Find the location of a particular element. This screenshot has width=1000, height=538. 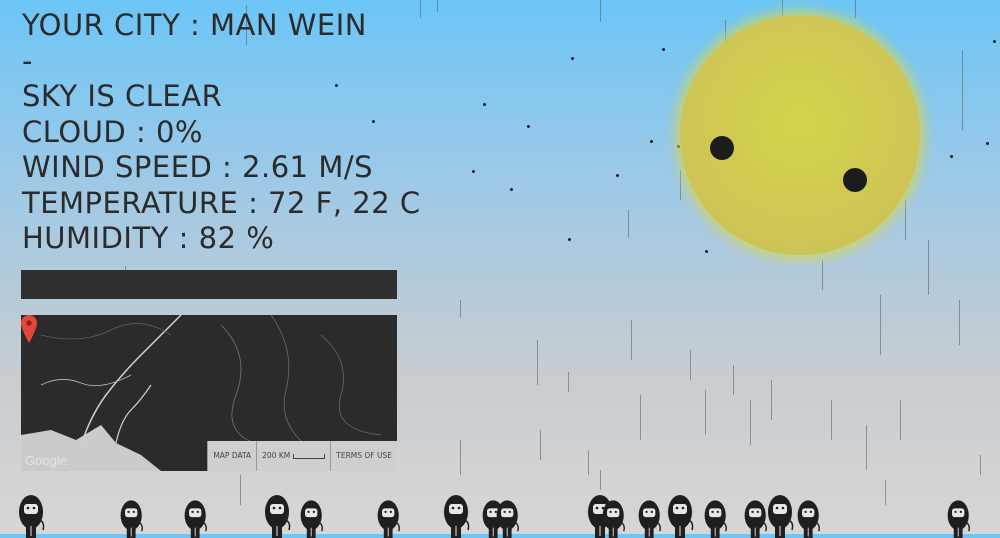

search-bar is located at coordinates (209, 284).